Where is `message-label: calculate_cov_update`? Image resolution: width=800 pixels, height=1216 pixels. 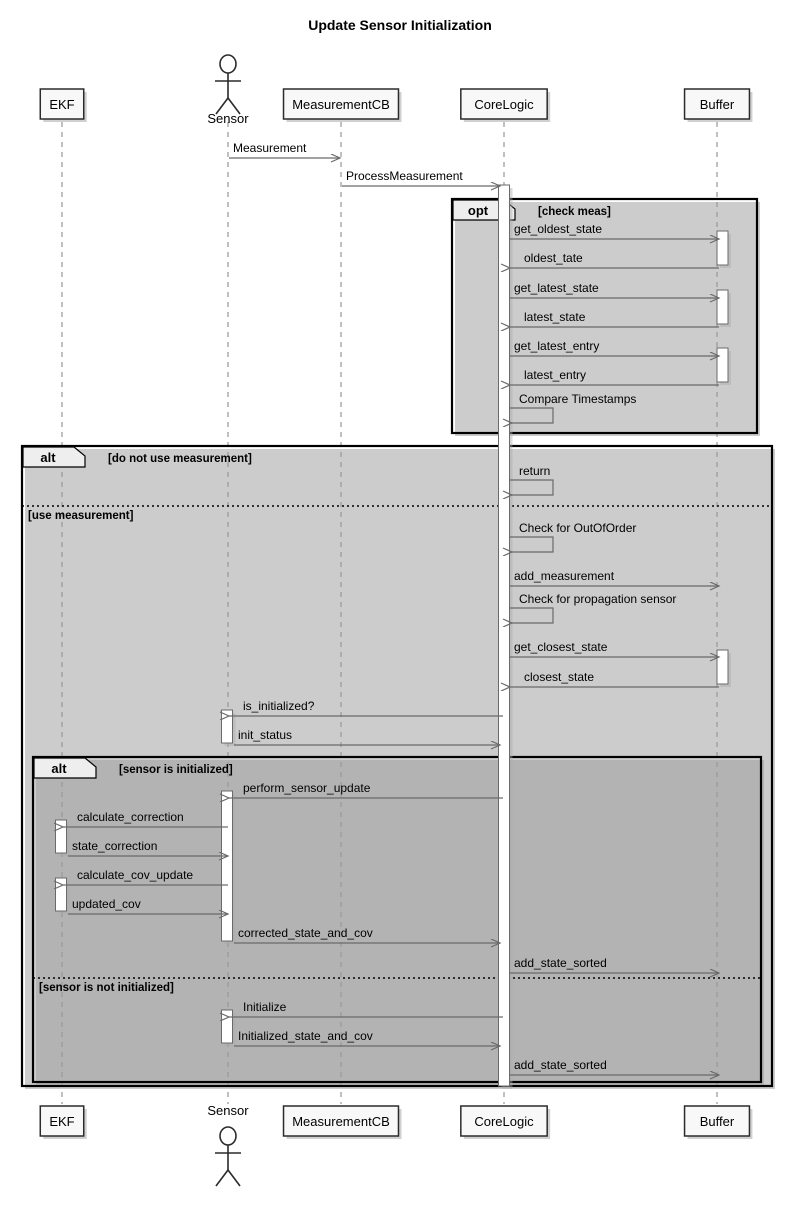
message-label: calculate_cov_update is located at coordinates (135, 875).